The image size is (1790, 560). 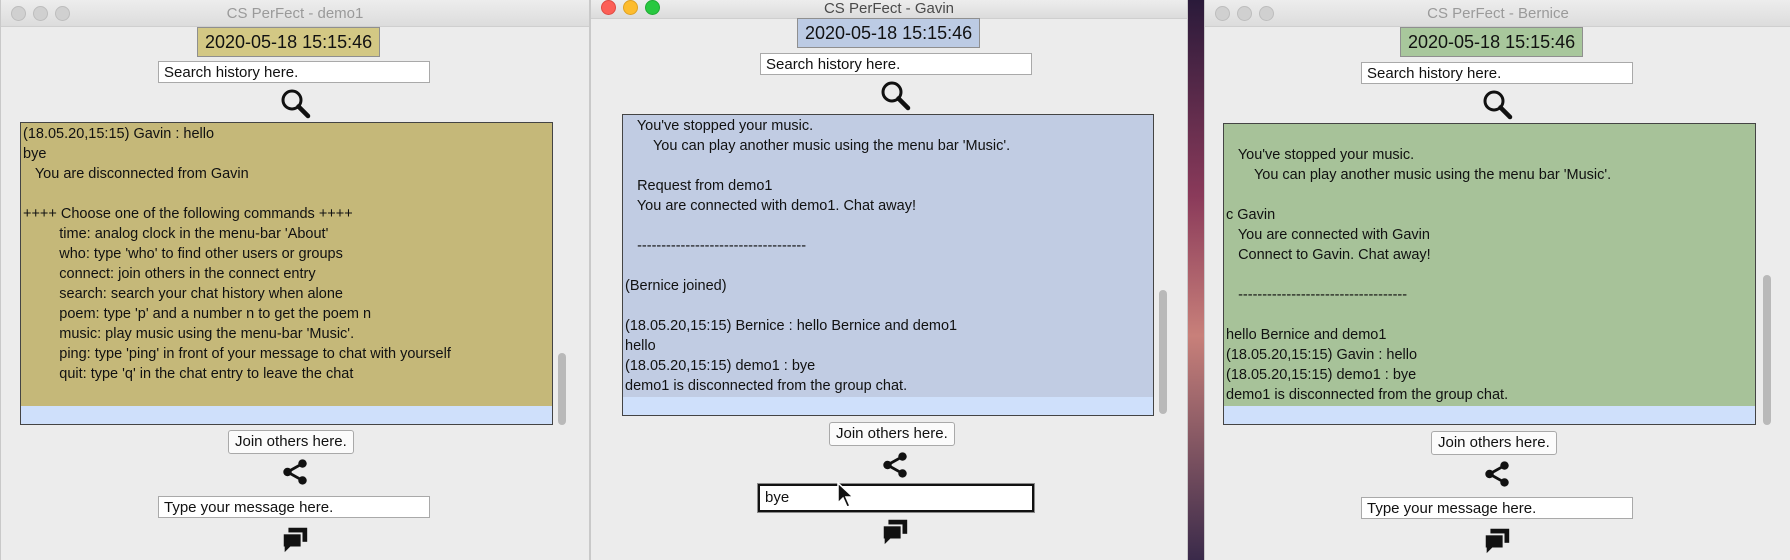 I want to click on chat-line: hello, so click(x=640, y=346).